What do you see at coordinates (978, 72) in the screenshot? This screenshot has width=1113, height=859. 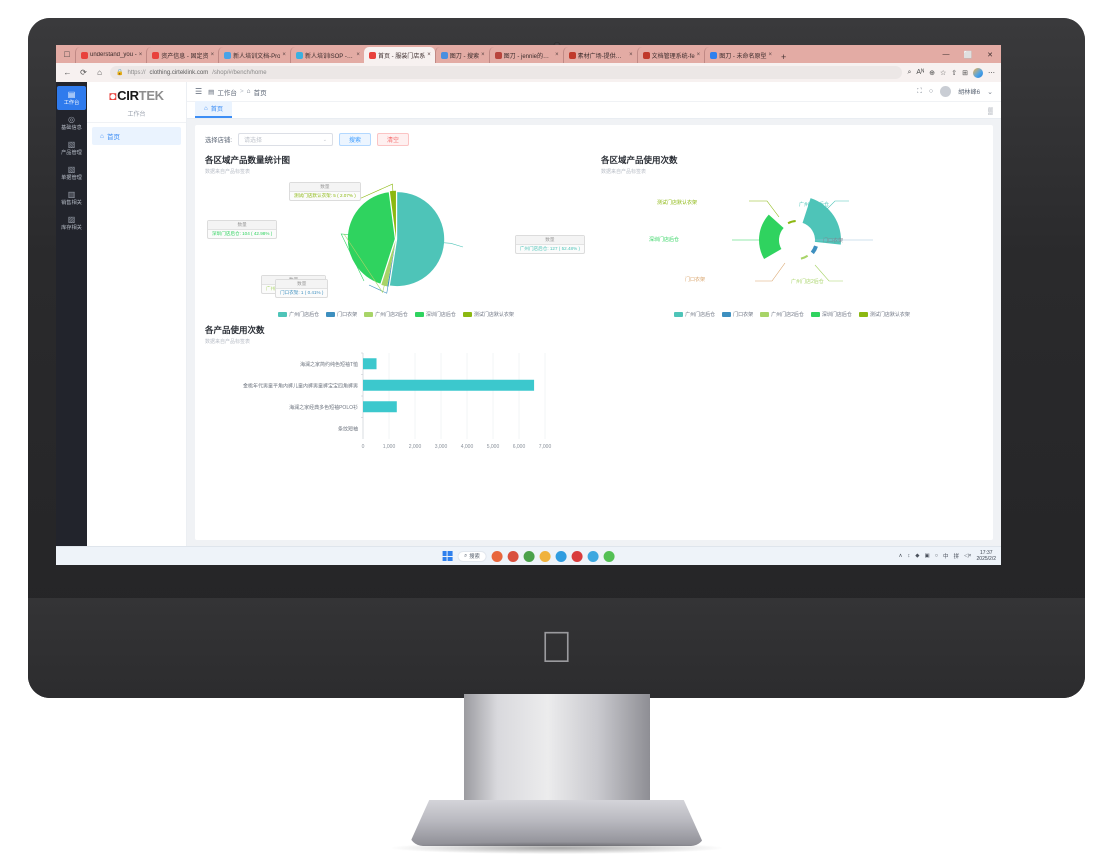 I see `profile-avatar-icon` at bounding box center [978, 72].